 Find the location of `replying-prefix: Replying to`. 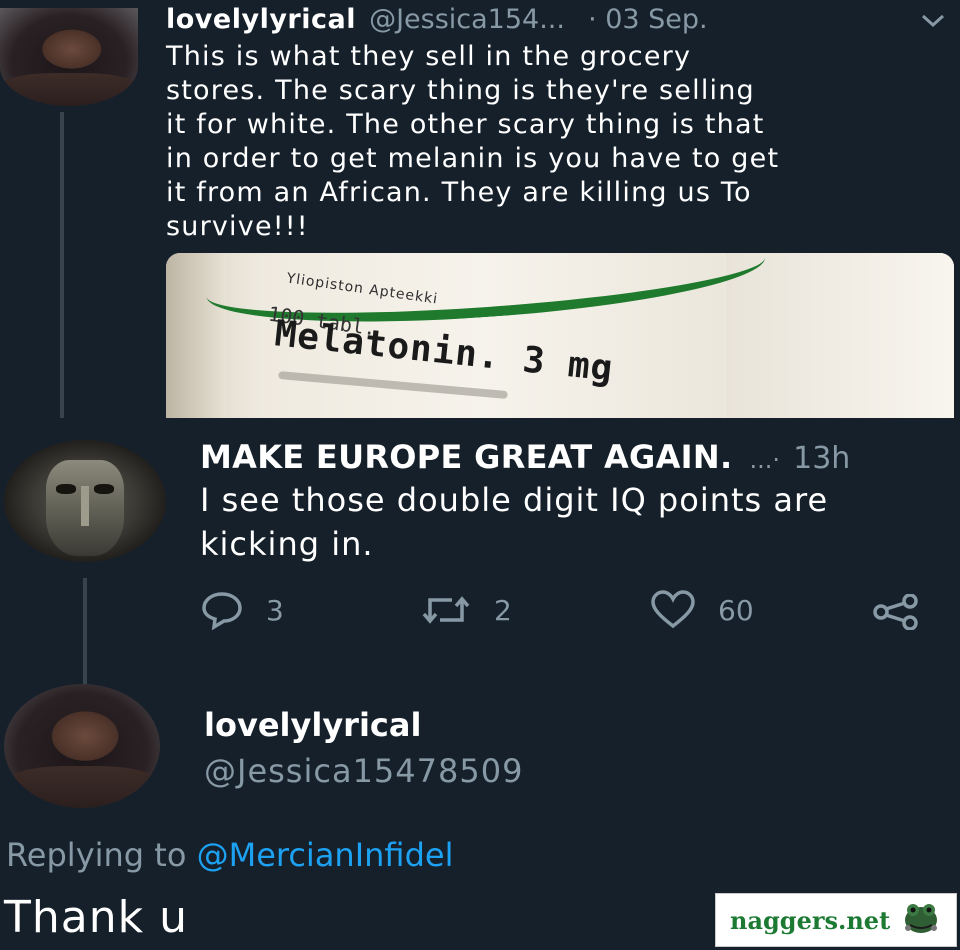

replying-prefix: Replying to is located at coordinates (96, 855).